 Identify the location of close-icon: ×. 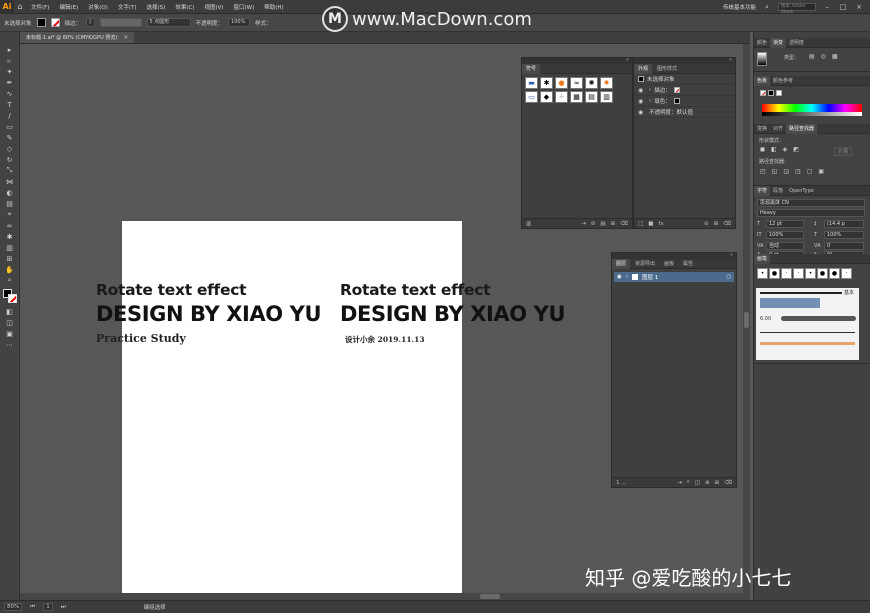
(859, 7).